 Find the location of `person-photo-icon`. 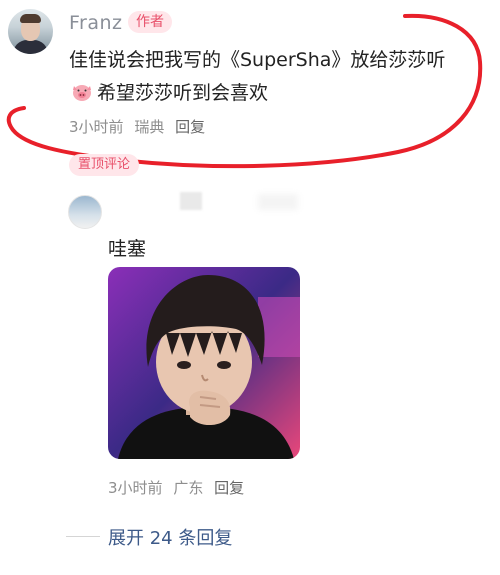

person-photo-icon is located at coordinates (204, 363).